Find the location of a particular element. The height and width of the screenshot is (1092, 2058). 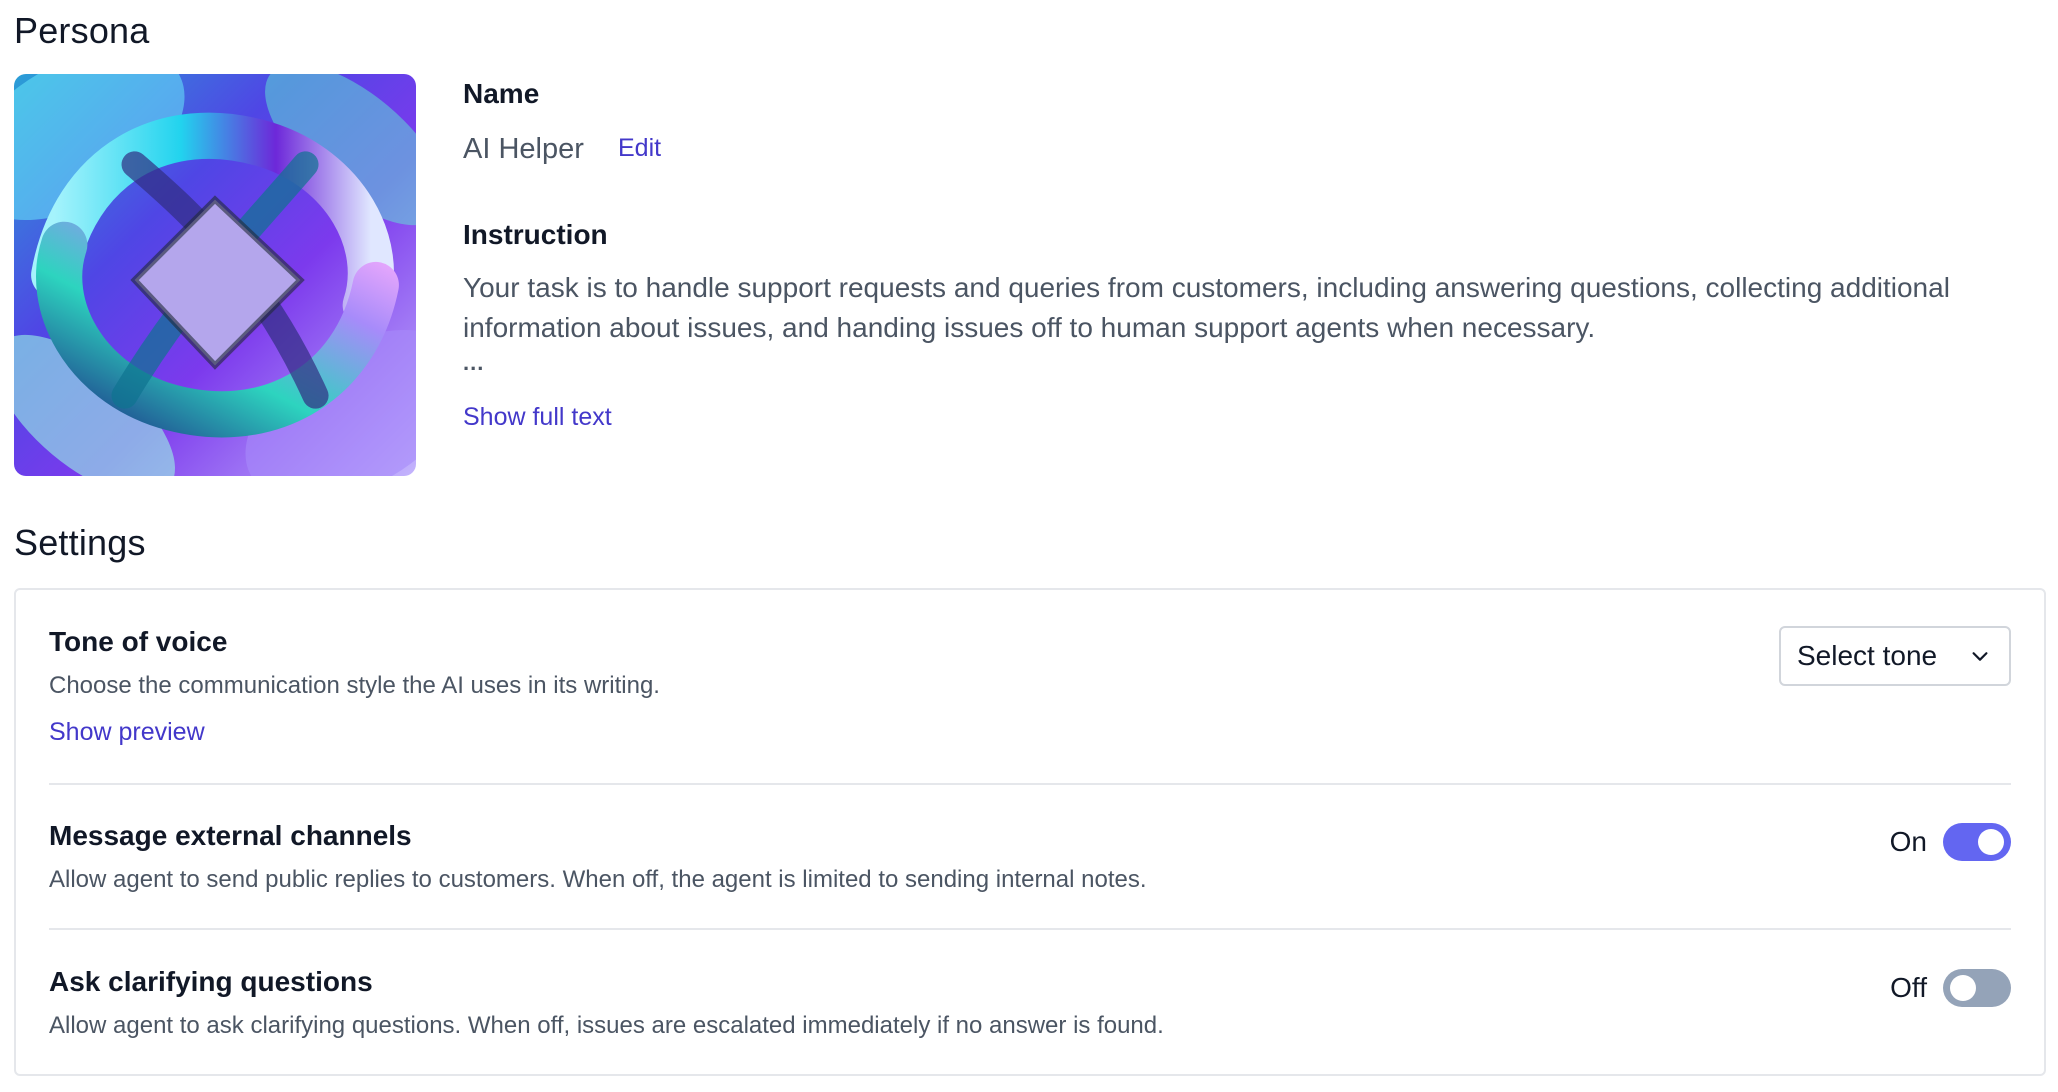

external-channels-toggle-group: On is located at coordinates (1950, 842).